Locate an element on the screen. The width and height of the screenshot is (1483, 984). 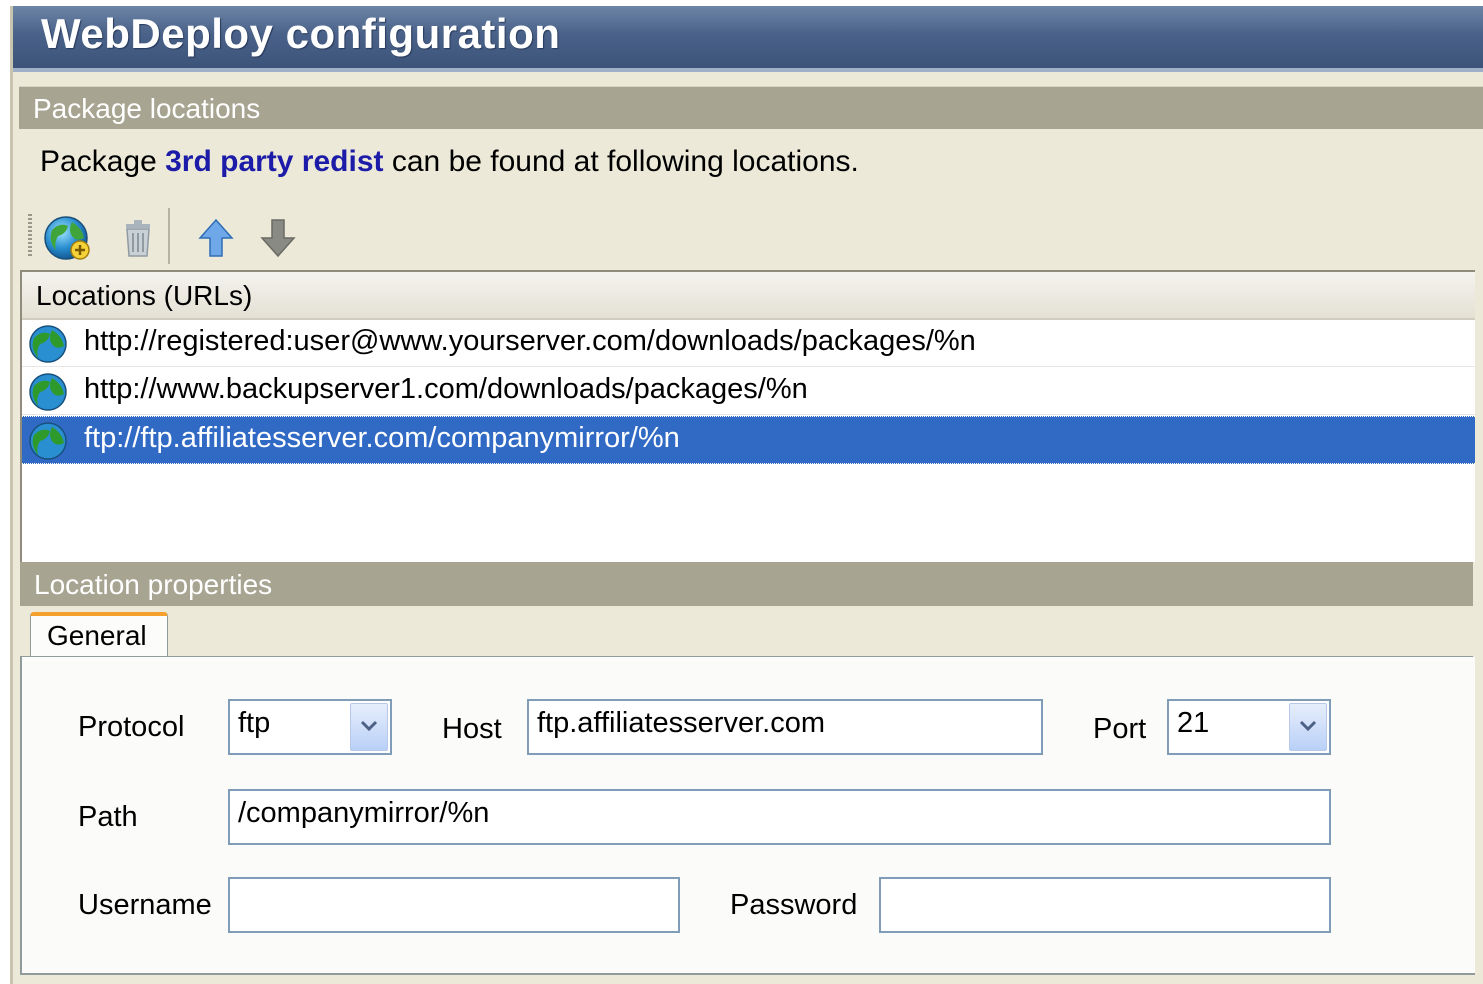
location-properties-header: Location properties is located at coordinates (746, 584).